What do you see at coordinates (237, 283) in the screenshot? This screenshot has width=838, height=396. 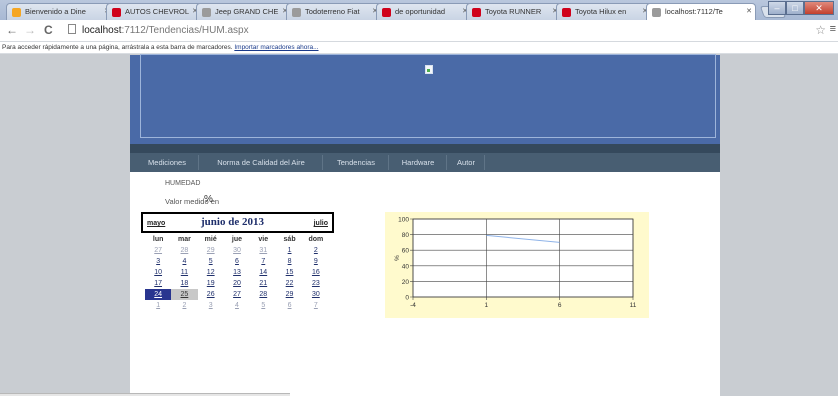 I see `calendar-day: 20` at bounding box center [237, 283].